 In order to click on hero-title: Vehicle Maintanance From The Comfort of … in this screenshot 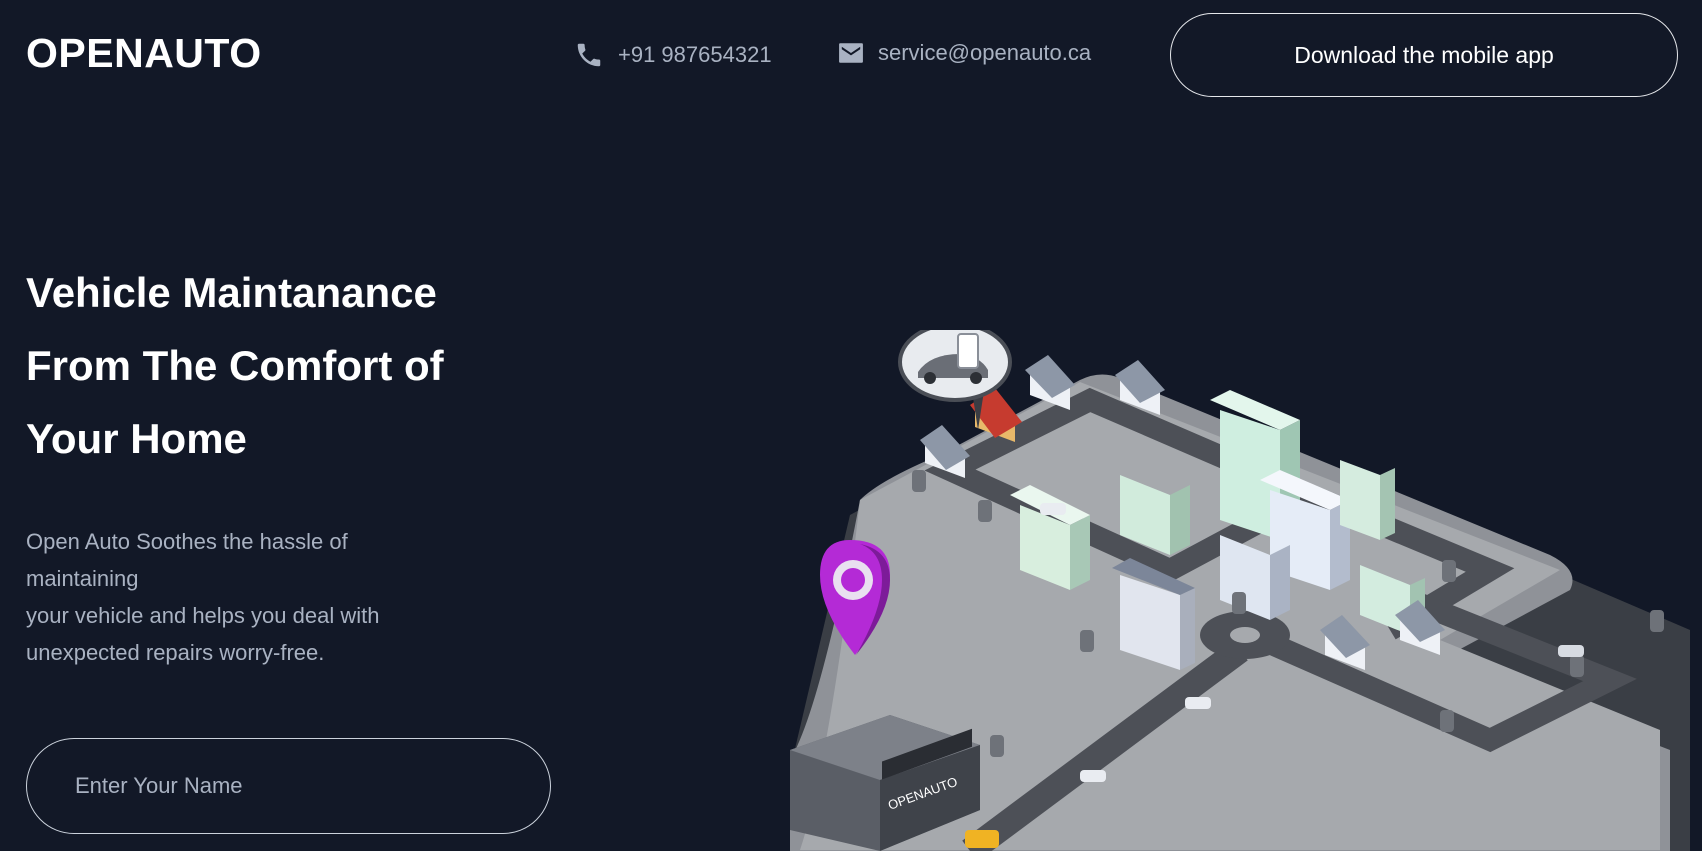, I will do `click(286, 365)`.